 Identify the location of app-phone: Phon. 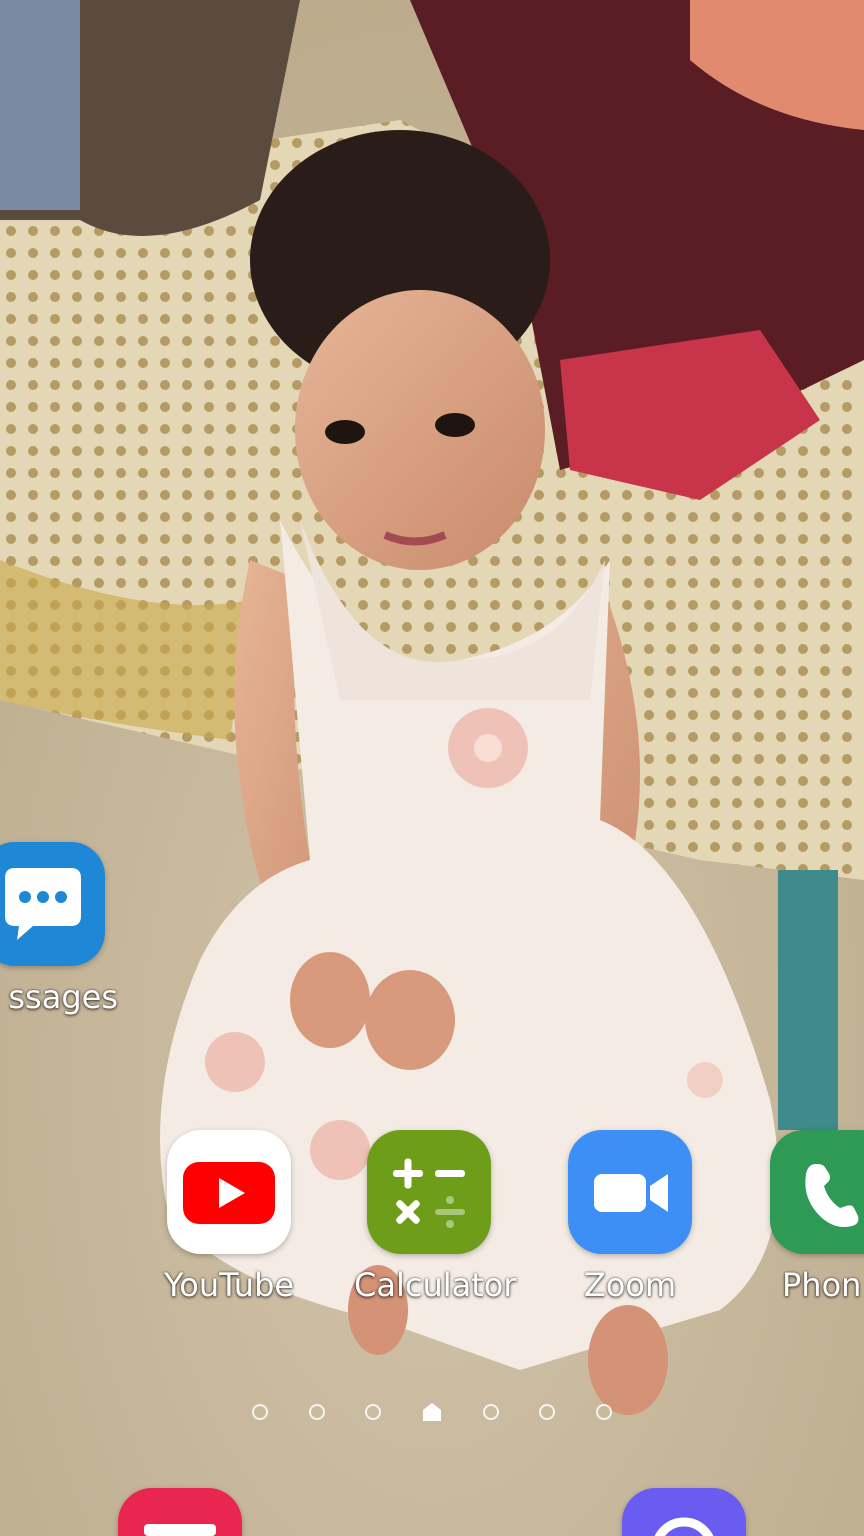
(810, 1217).